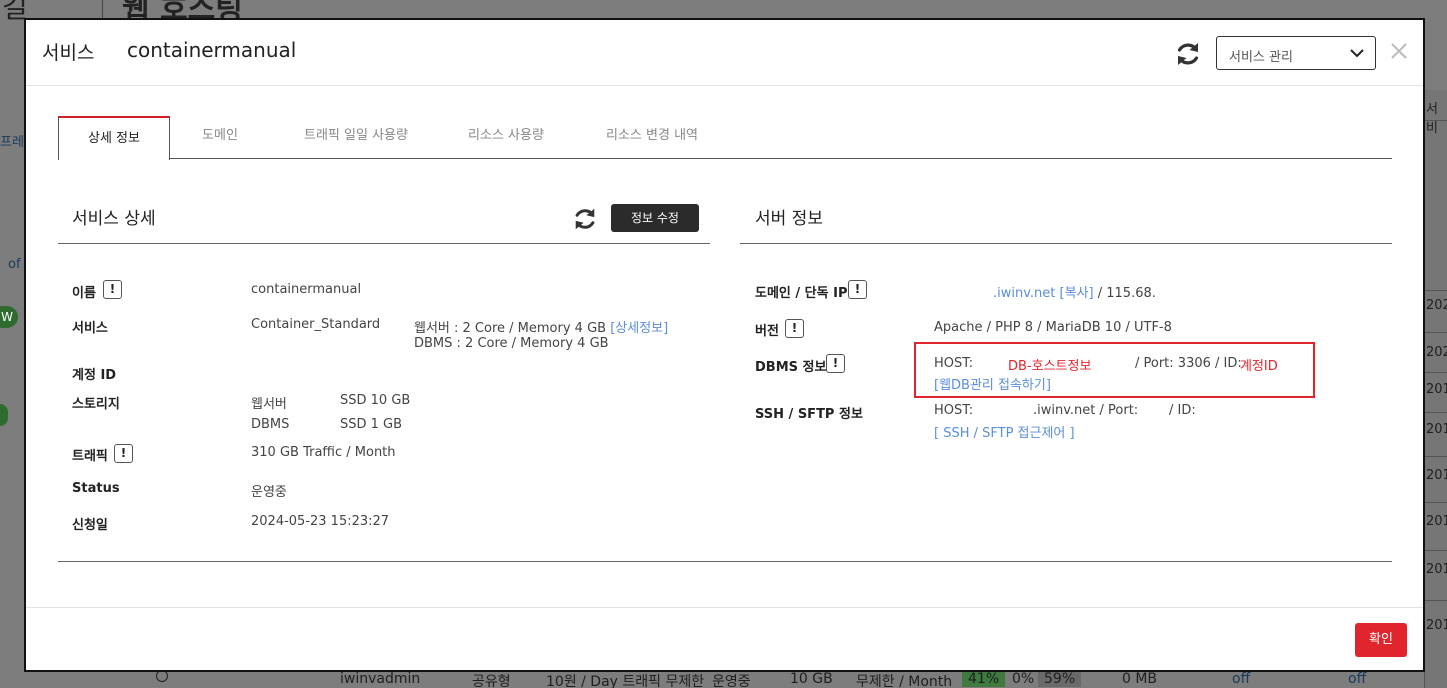  Describe the element at coordinates (12, 142) in the screenshot. I see `bg-left-text: 프레` at that location.